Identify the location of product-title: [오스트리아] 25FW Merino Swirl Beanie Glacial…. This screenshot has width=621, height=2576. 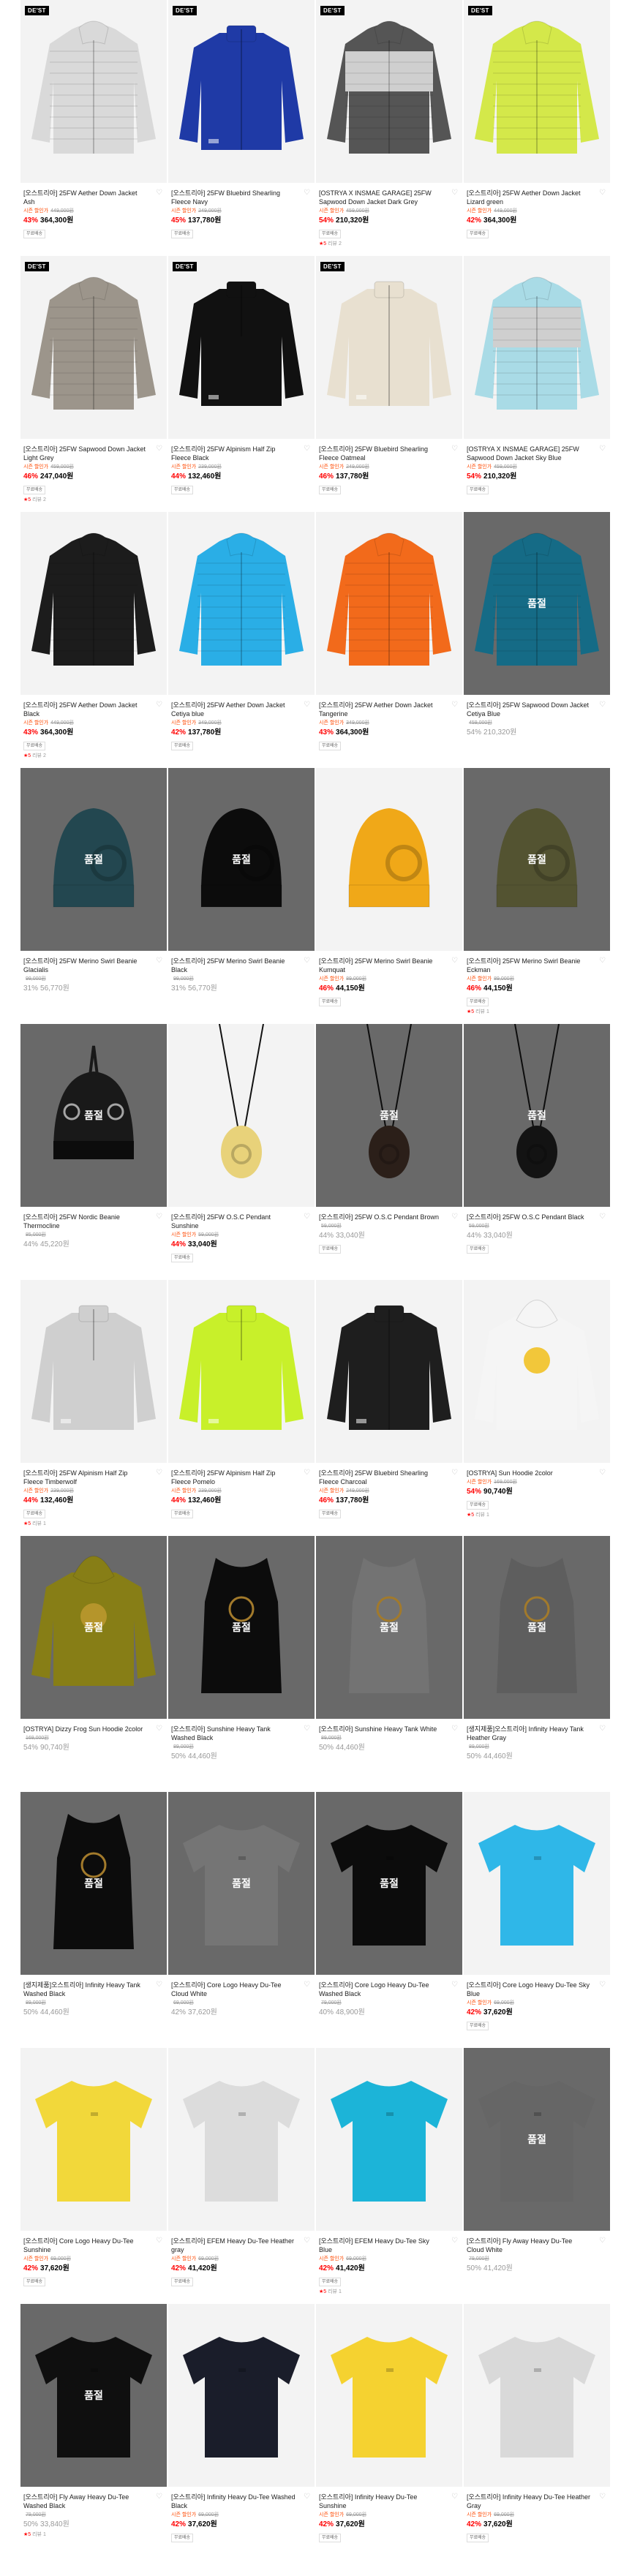
(85, 965).